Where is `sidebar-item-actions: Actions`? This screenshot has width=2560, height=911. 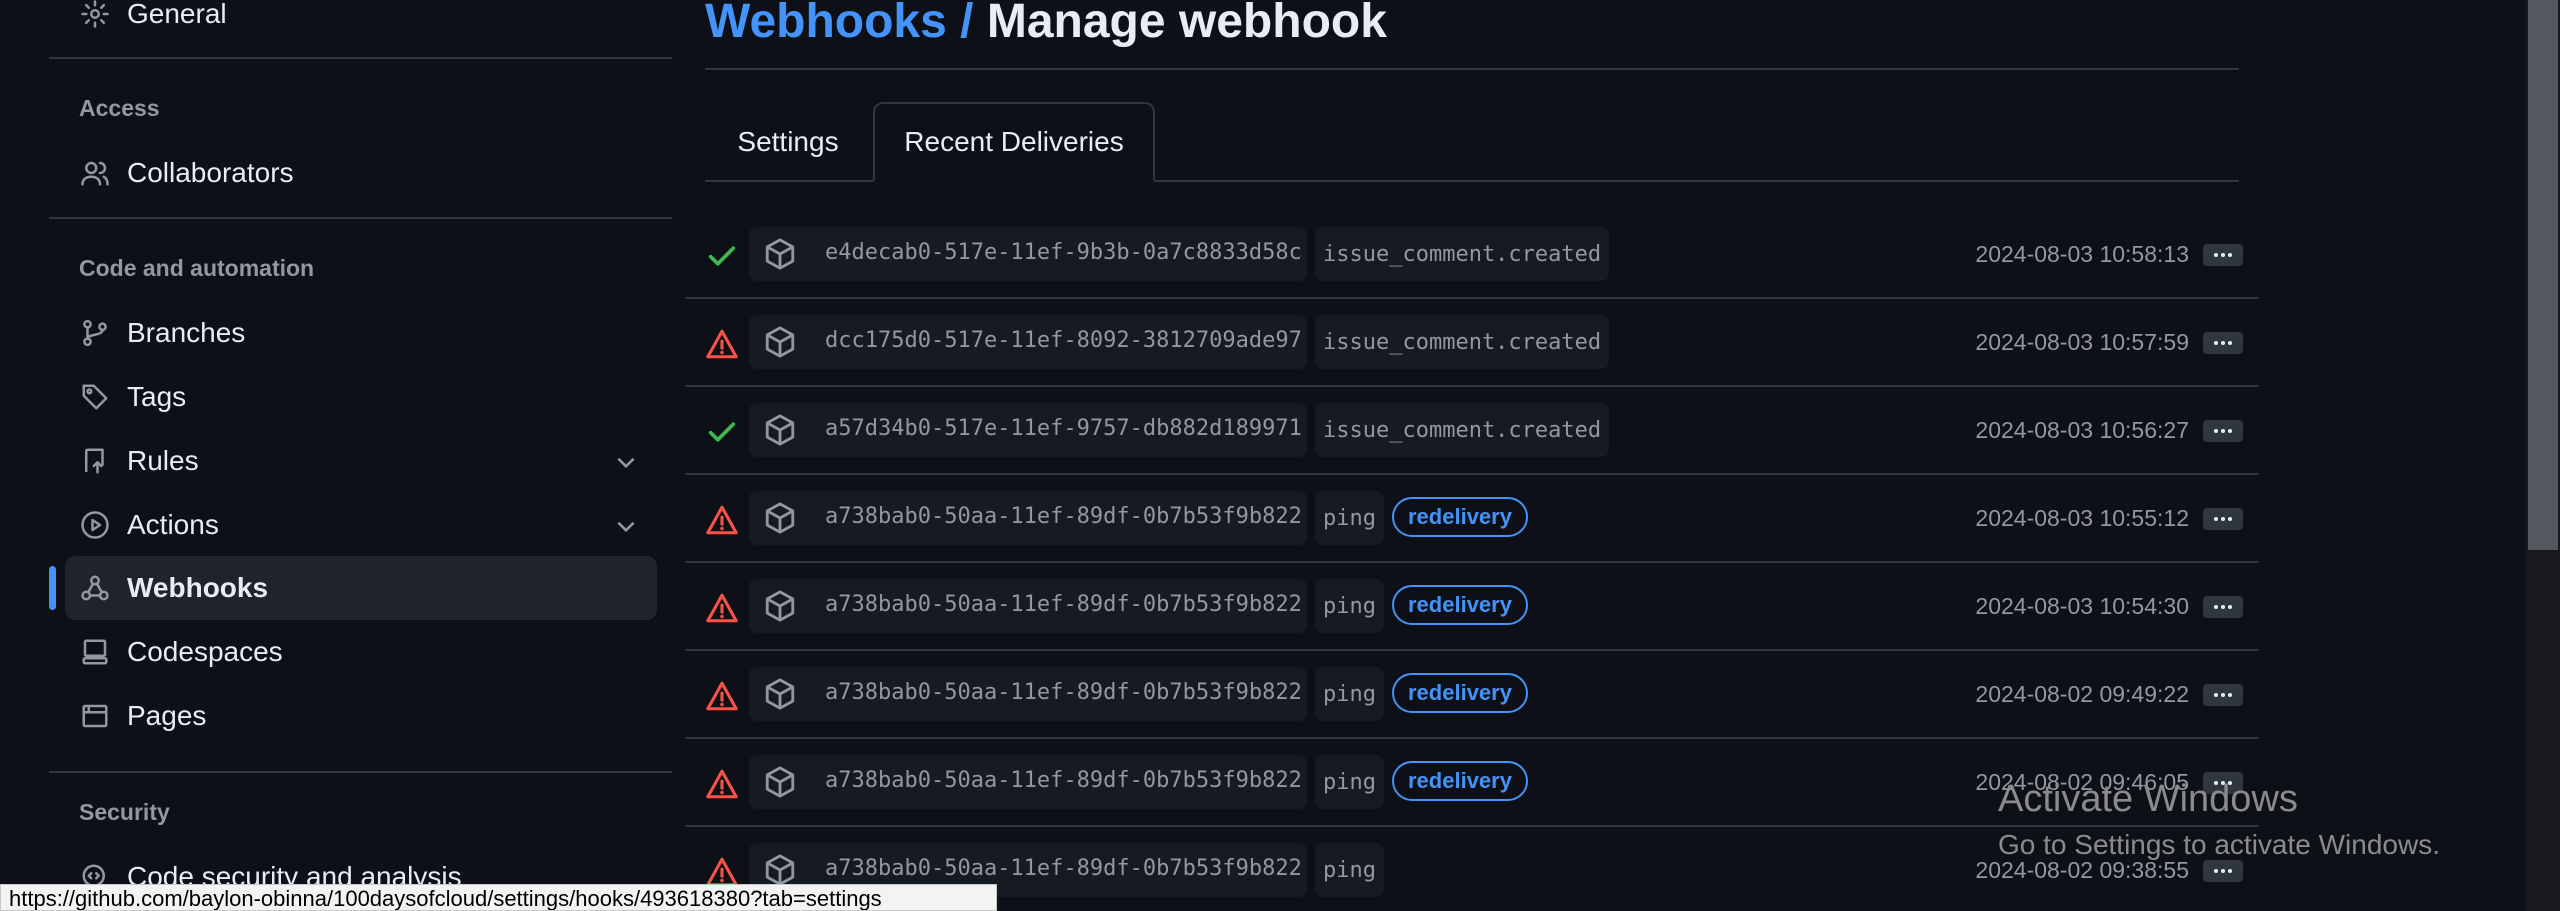
sidebar-item-actions: Actions is located at coordinates (361, 525).